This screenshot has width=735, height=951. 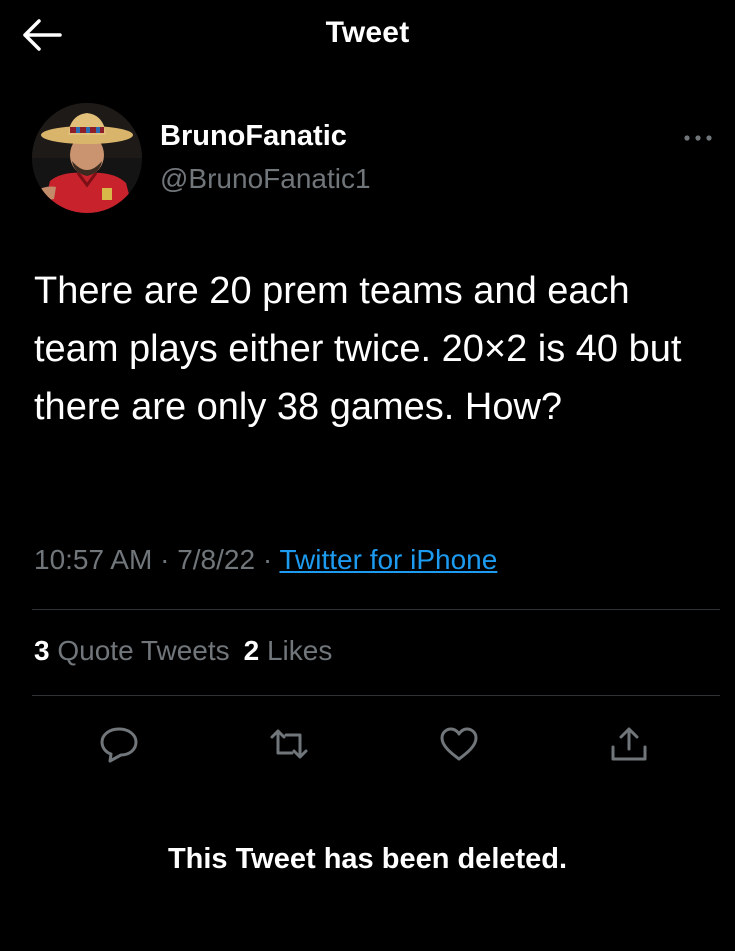 I want to click on deleted-tweet-notice: This Tweet has been deleted., so click(x=367, y=859).